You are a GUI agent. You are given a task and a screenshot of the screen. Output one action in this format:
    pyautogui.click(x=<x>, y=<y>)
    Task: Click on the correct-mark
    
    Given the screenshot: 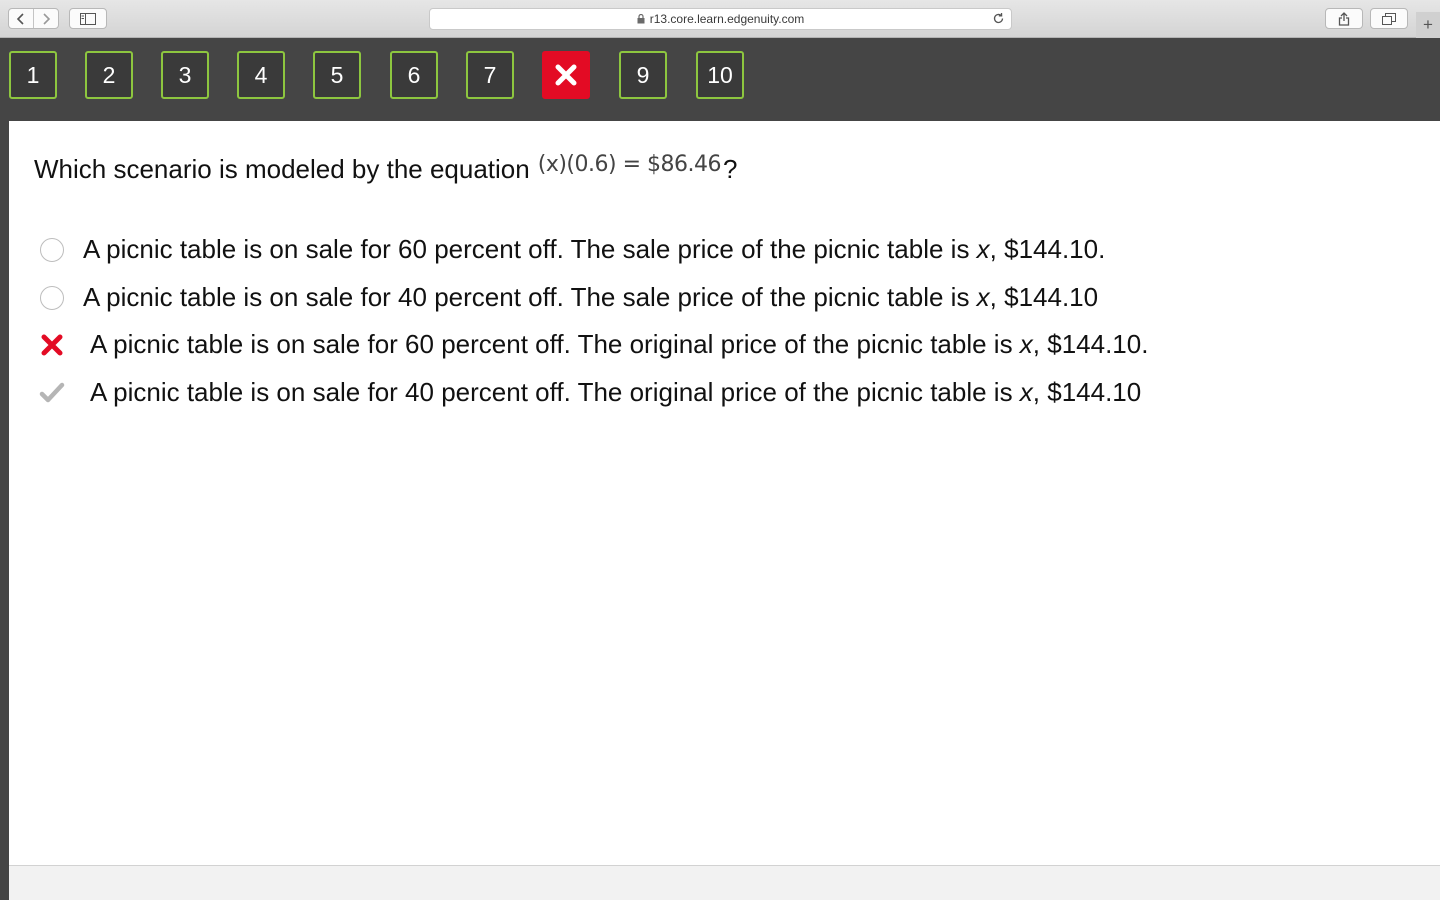 What is the action you would take?
    pyautogui.click(x=52, y=393)
    